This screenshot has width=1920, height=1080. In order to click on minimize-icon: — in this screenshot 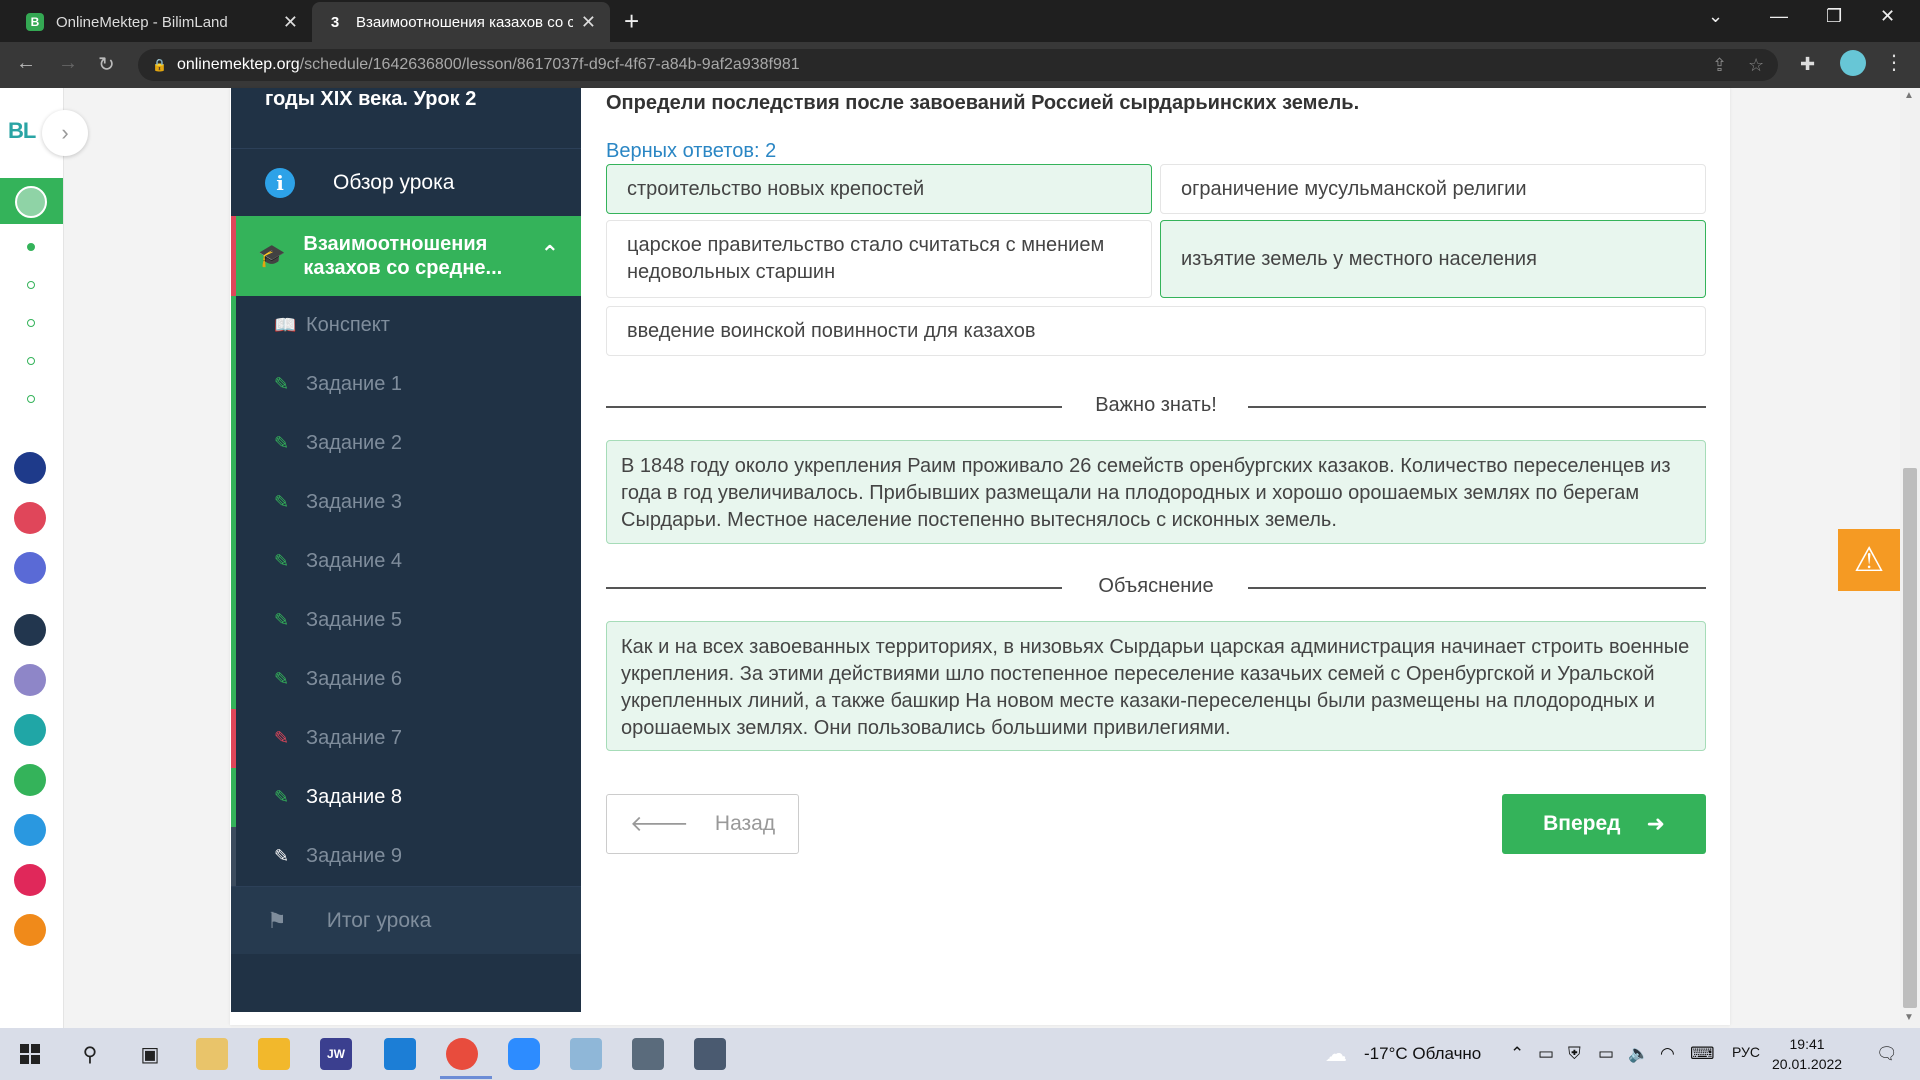, I will do `click(1779, 16)`.